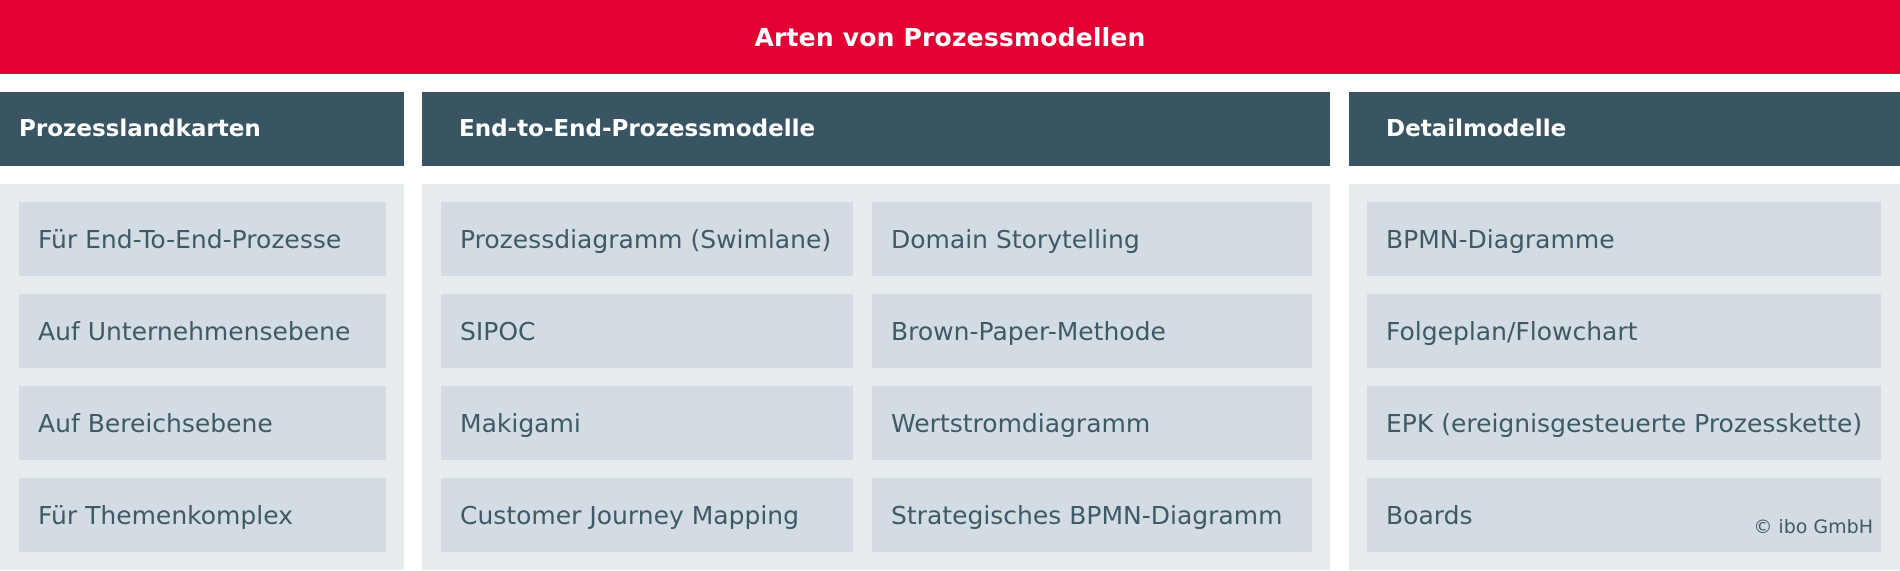  I want to click on list-item: EPK (ereignisgesteuerte Prozesskette), so click(1624, 423).